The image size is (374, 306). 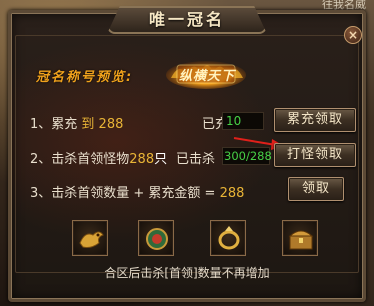 I want to click on panel-title: 唯一冠名, so click(x=186, y=19).